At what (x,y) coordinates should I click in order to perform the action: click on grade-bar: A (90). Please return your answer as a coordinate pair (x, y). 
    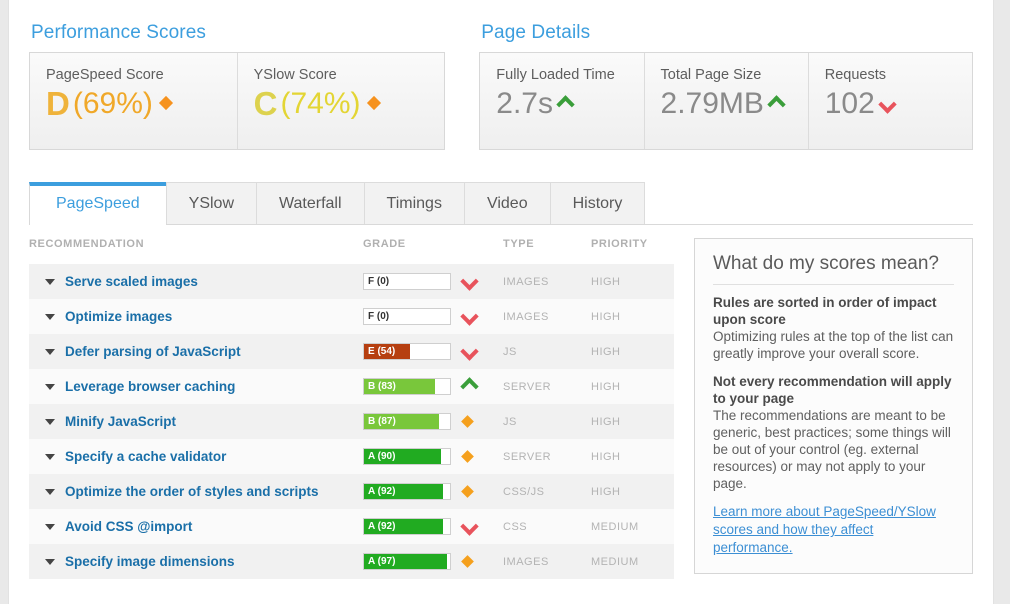
    Looking at the image, I should click on (407, 456).